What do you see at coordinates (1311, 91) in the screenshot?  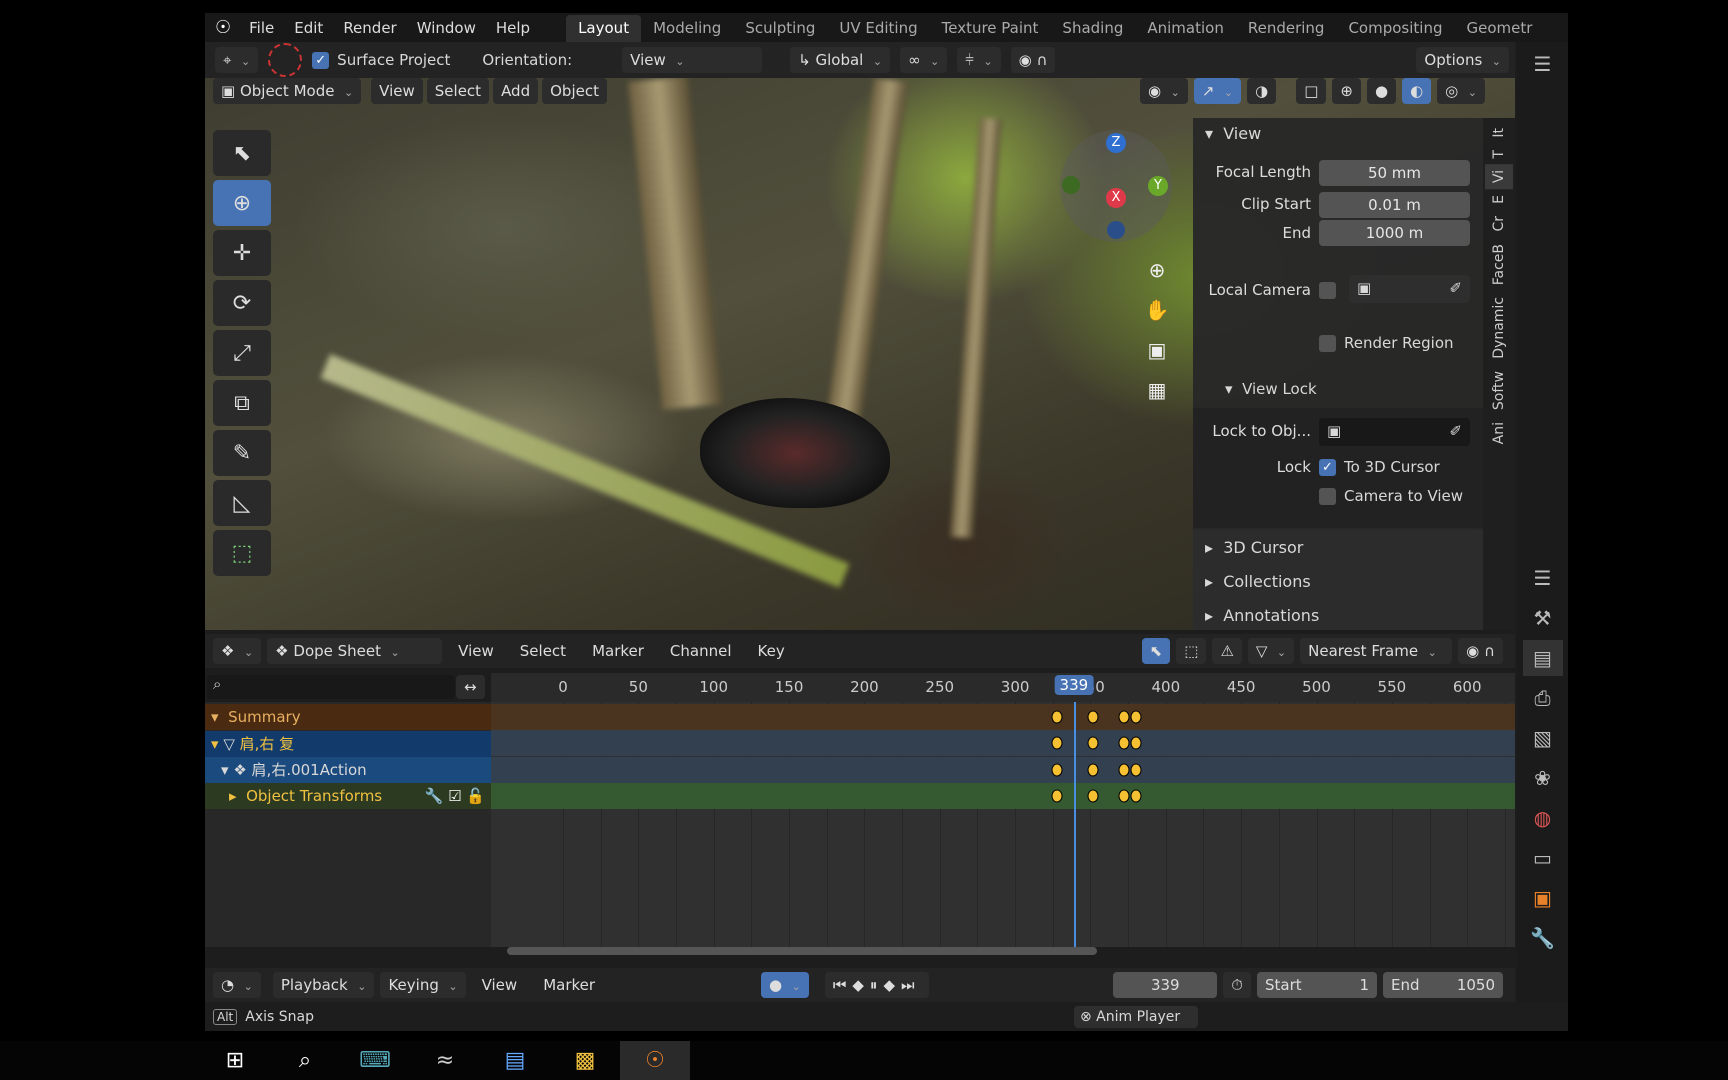 I see `xray-icon: □` at bounding box center [1311, 91].